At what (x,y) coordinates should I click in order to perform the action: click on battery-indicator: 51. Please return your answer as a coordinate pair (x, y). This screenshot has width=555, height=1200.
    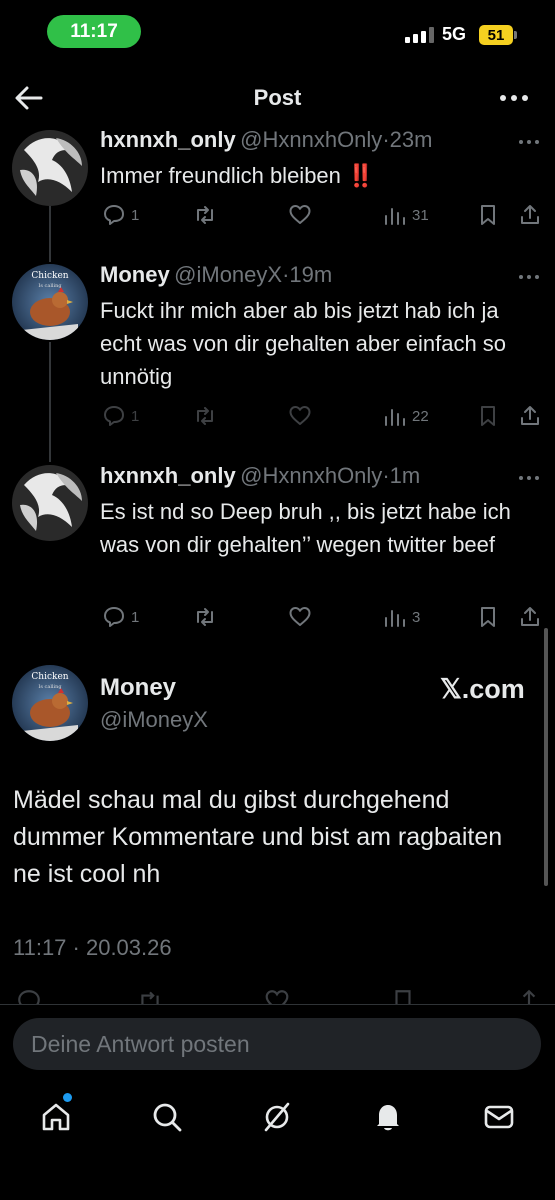
    Looking at the image, I should click on (496, 35).